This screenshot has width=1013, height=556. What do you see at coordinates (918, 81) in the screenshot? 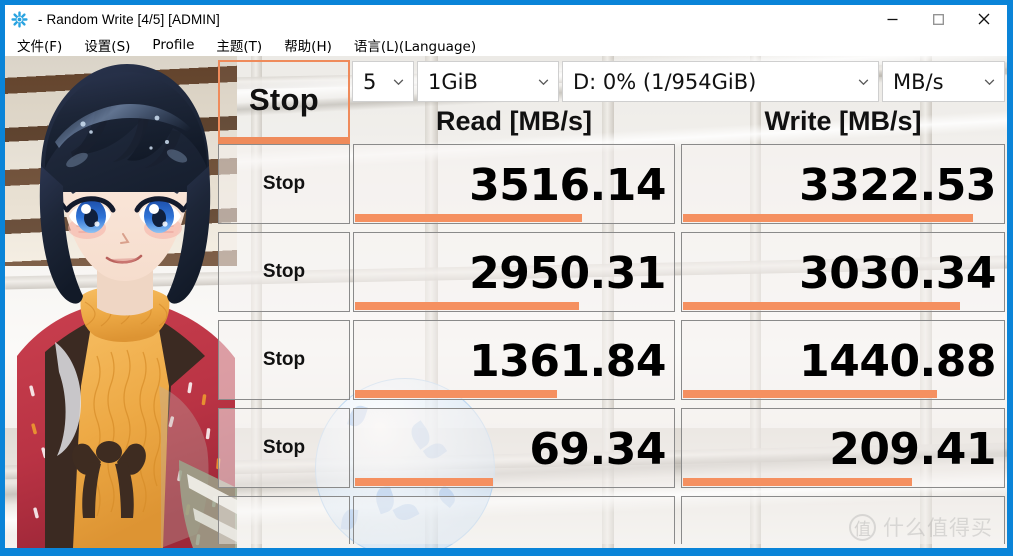
I see `unit-value: MB/s` at bounding box center [918, 81].